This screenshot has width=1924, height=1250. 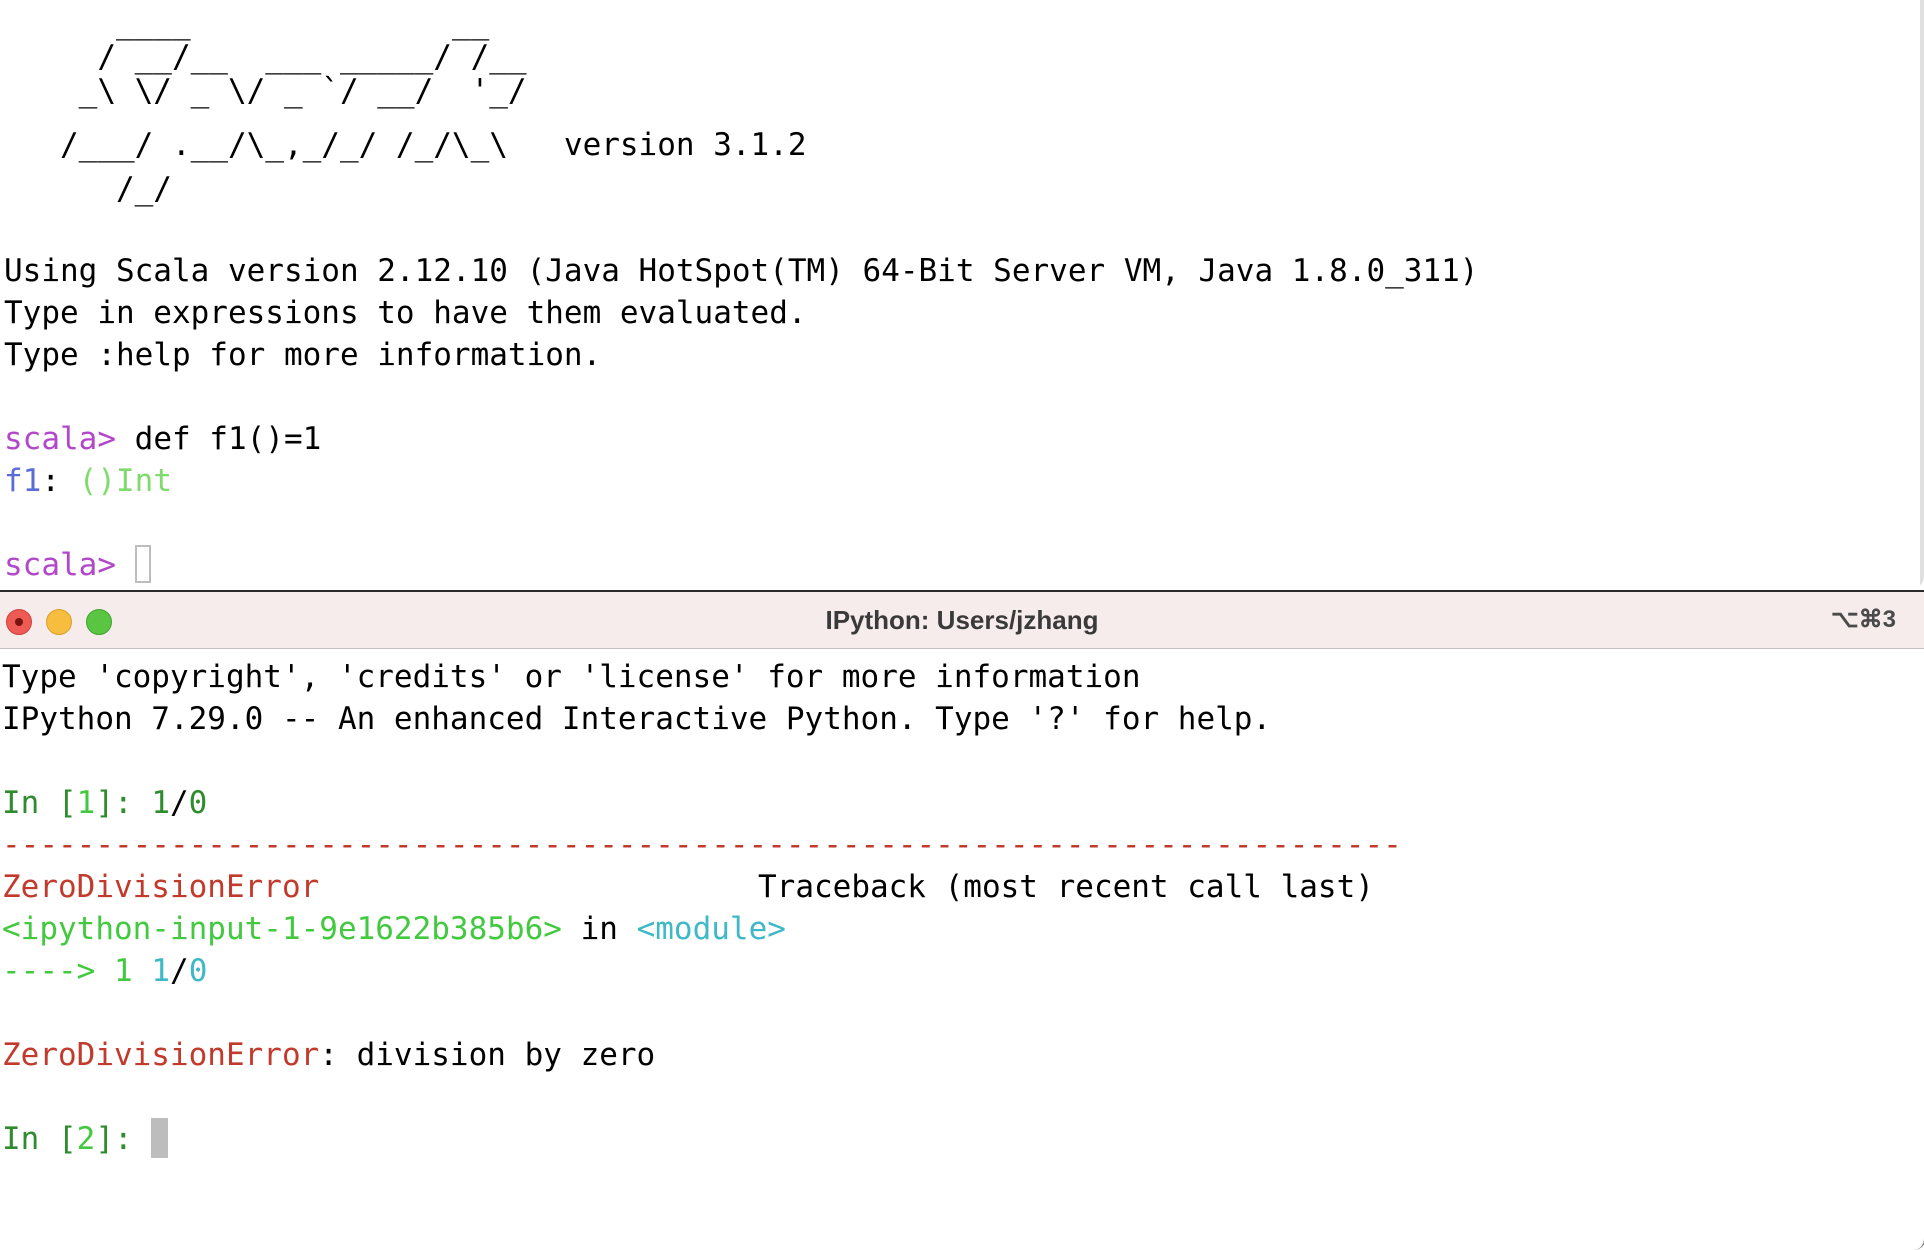 What do you see at coordinates (88, 189) in the screenshot?
I see `spark-banner-line: /_/` at bounding box center [88, 189].